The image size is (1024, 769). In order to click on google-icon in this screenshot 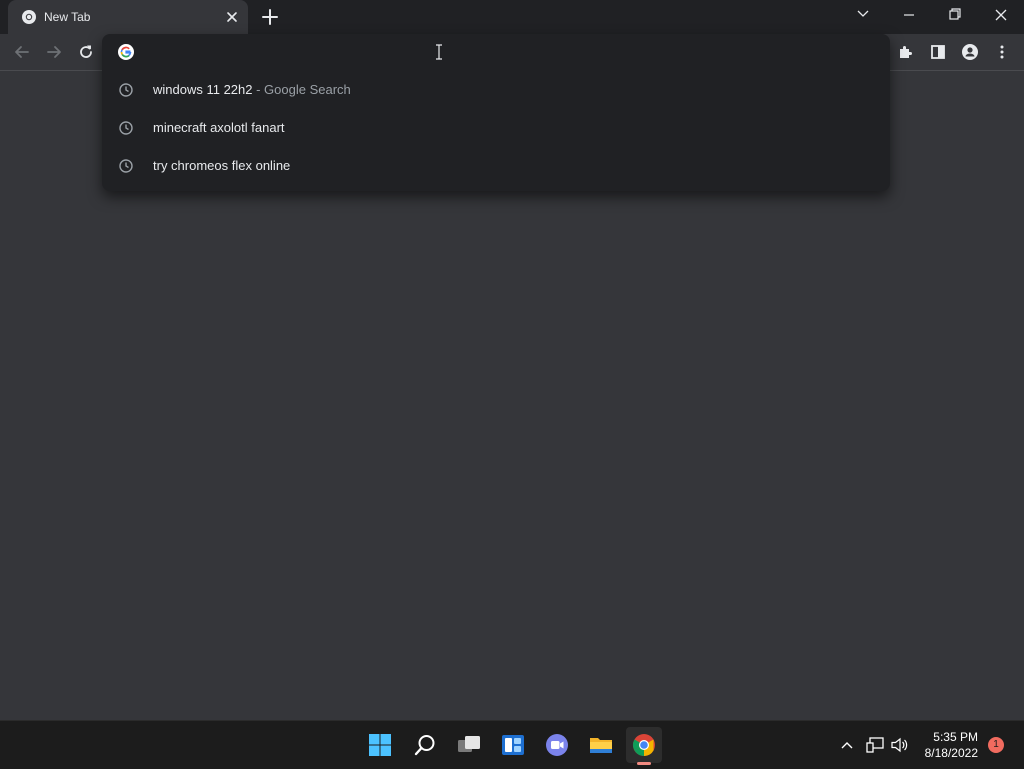, I will do `click(126, 52)`.